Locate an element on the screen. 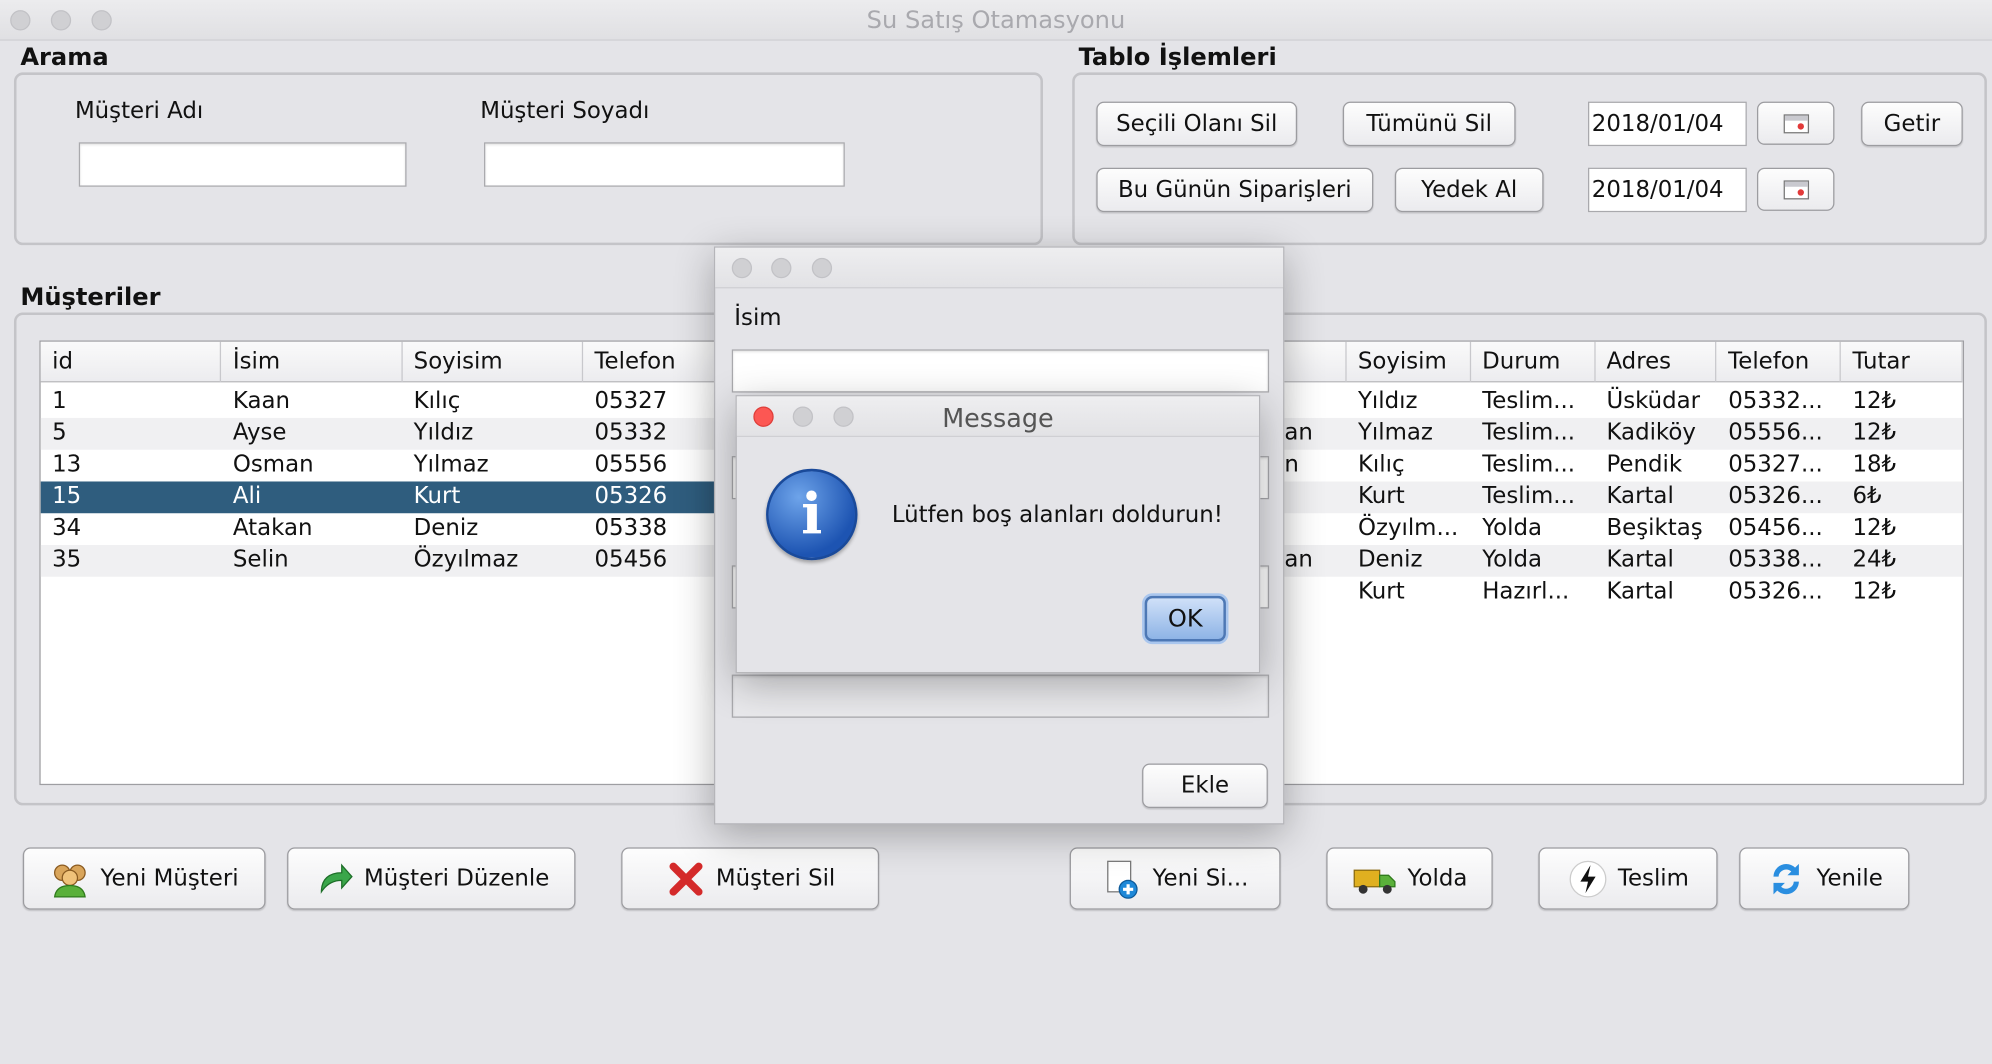  table-row: 13 Osman Yılmaz 05556 is located at coordinates (382, 466).